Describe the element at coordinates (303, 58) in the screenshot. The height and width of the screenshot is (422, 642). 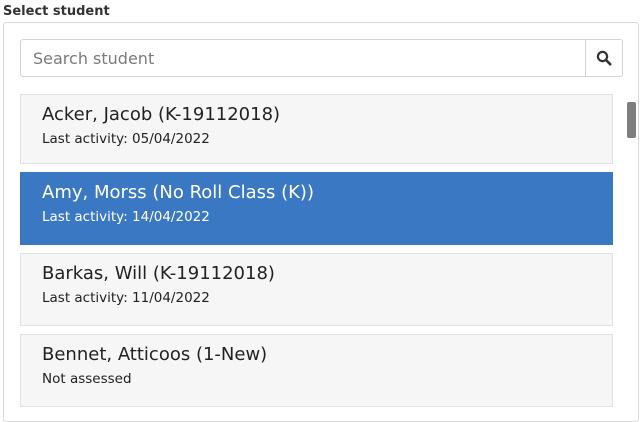
I see `search-input` at that location.